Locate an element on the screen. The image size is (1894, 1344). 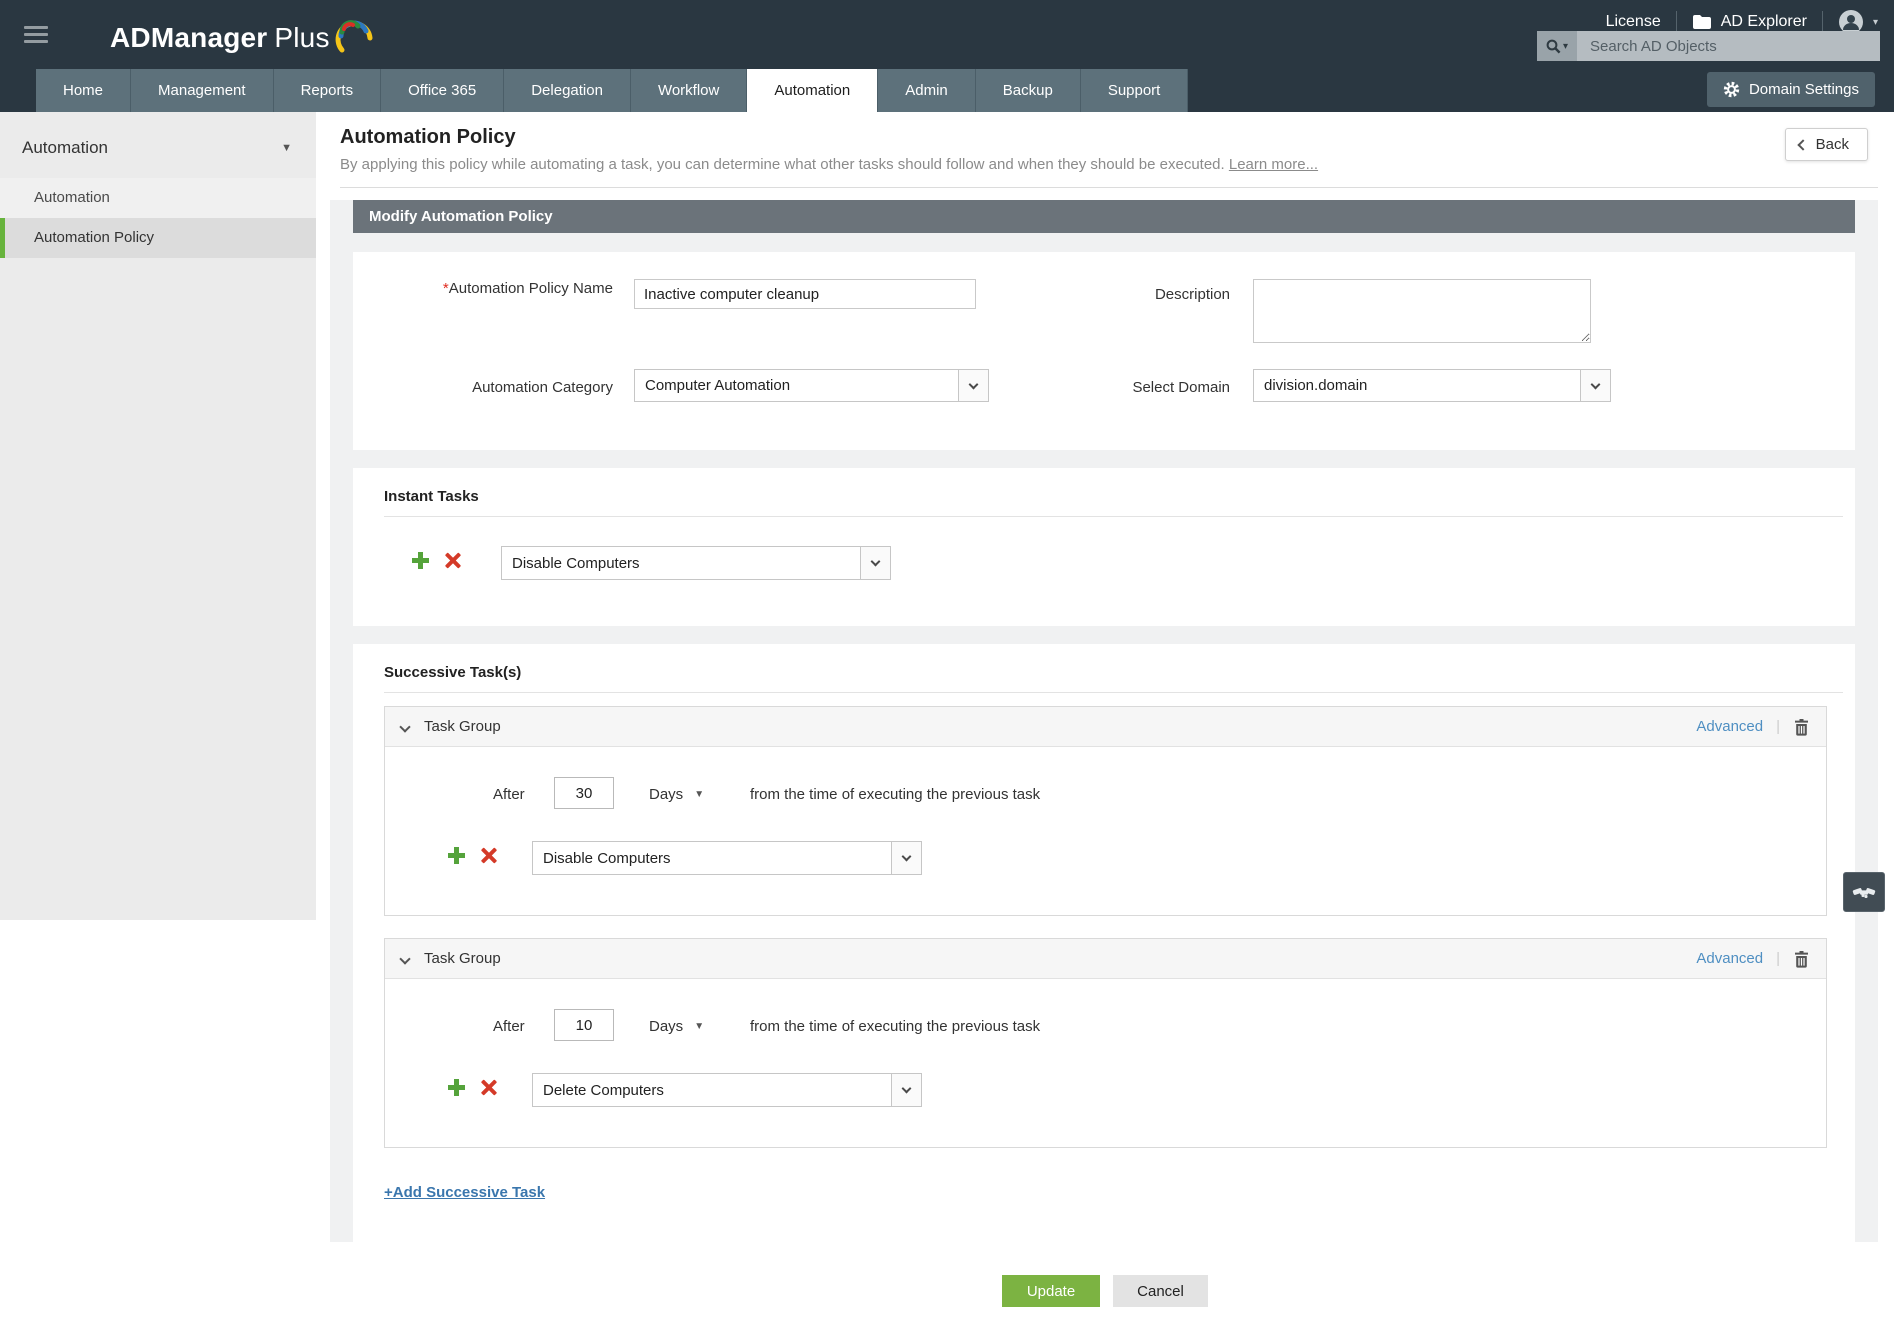
ad-explorer-link: AD Explorer is located at coordinates (1749, 22).